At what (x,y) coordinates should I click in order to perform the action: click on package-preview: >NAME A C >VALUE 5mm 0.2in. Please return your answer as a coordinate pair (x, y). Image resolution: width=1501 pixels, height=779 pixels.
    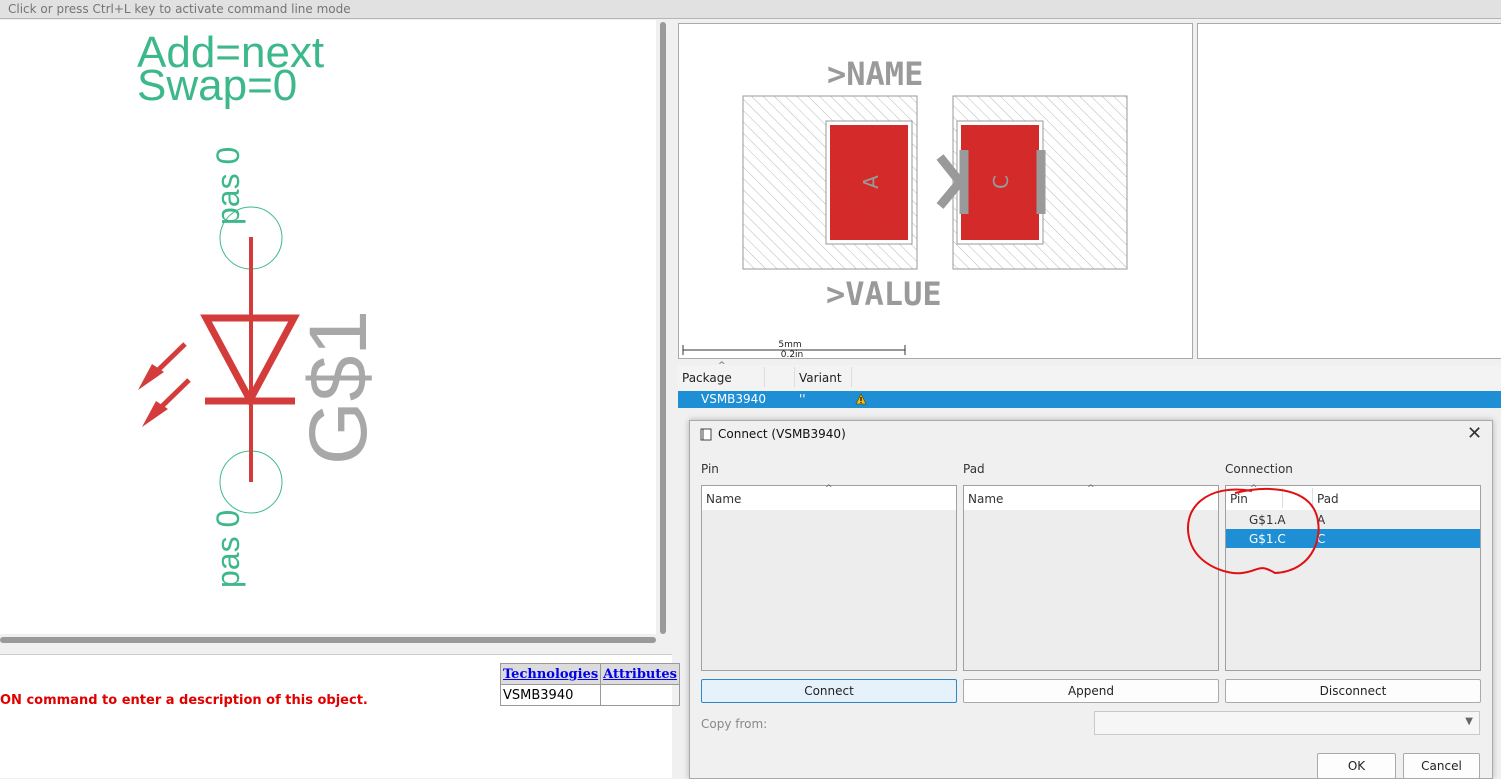
    Looking at the image, I should click on (935, 191).